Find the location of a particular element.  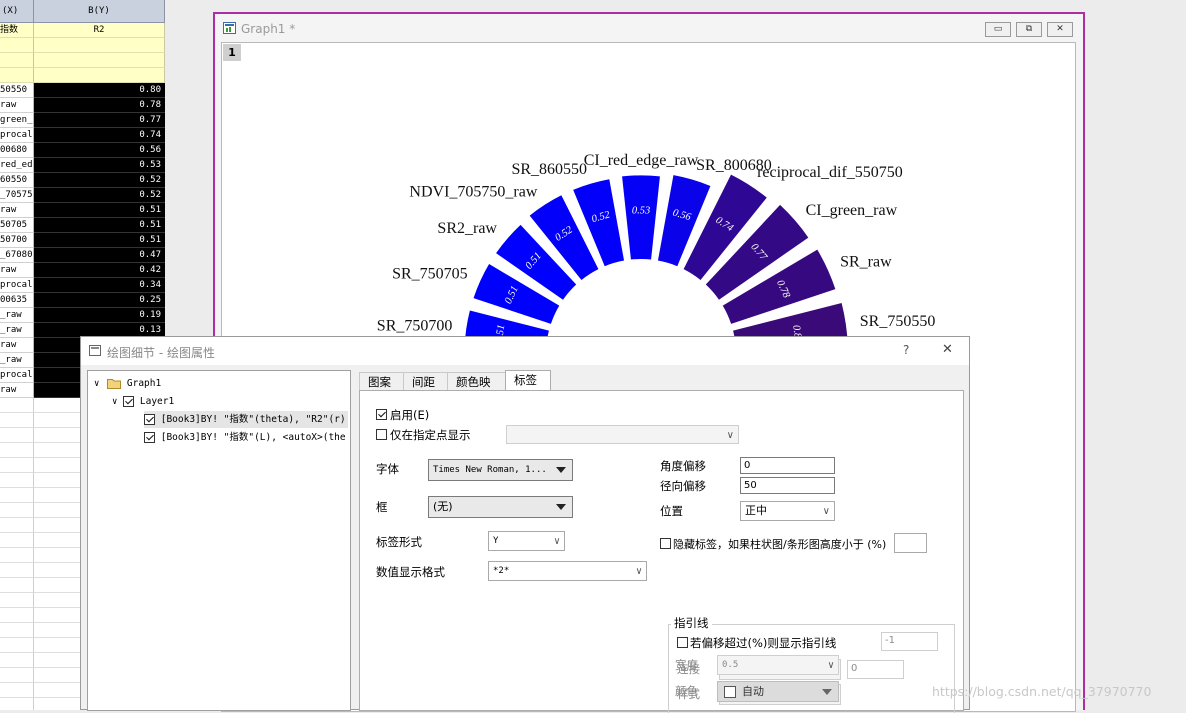

width-dropdown: 0.5 ∨ is located at coordinates (778, 665).